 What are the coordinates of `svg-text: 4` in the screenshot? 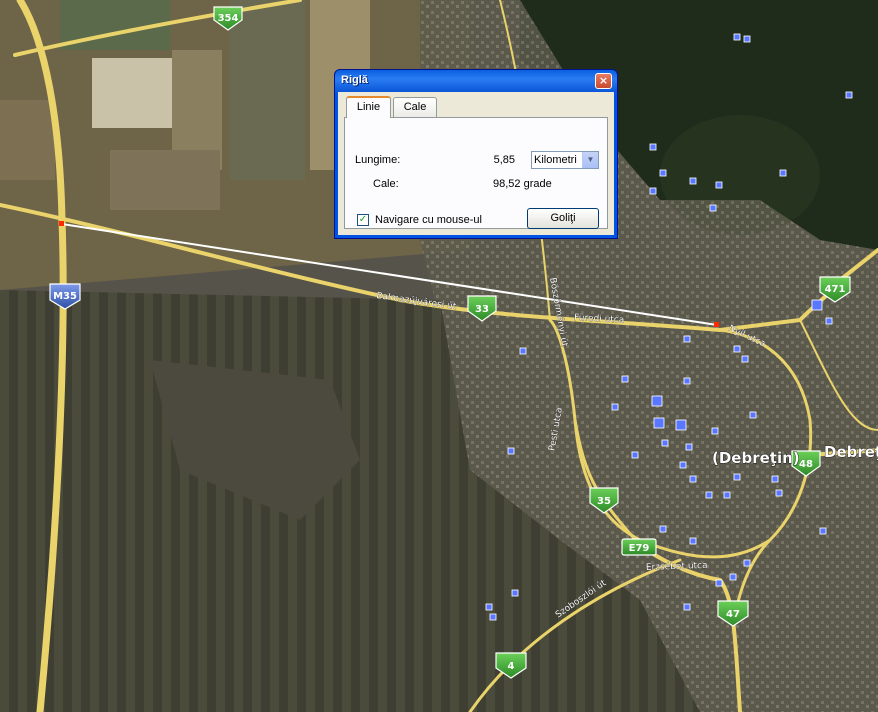 It's located at (511, 666).